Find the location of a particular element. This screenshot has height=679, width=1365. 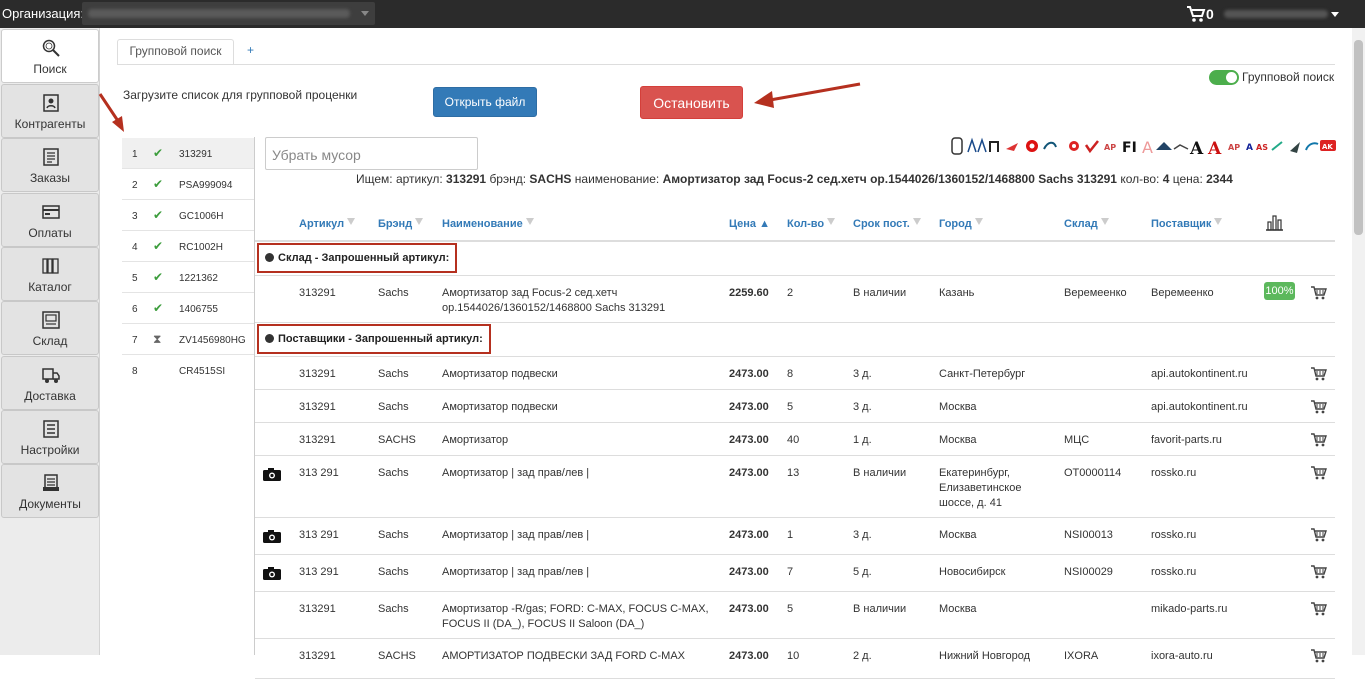

stop-button: Остановить is located at coordinates (691, 102).